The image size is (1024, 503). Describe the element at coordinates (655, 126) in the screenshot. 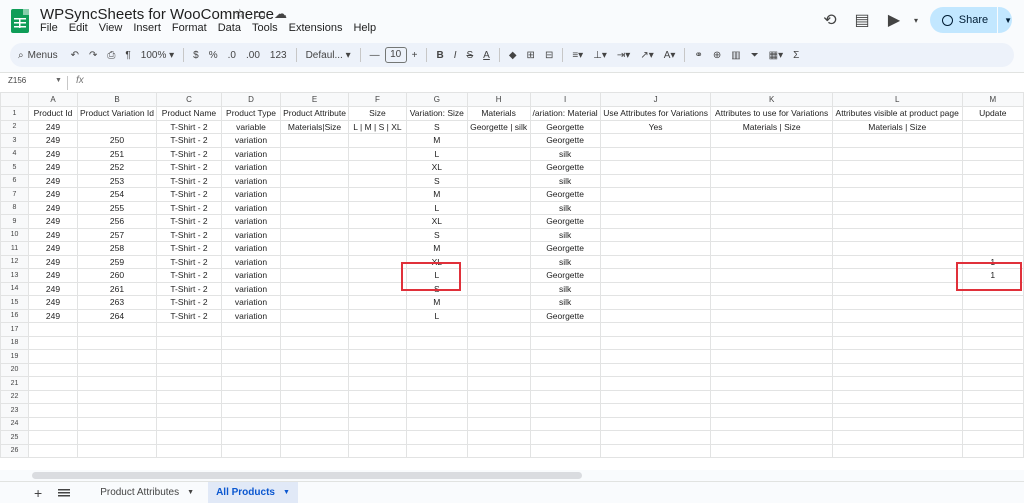

I see `cell: Yes` at that location.